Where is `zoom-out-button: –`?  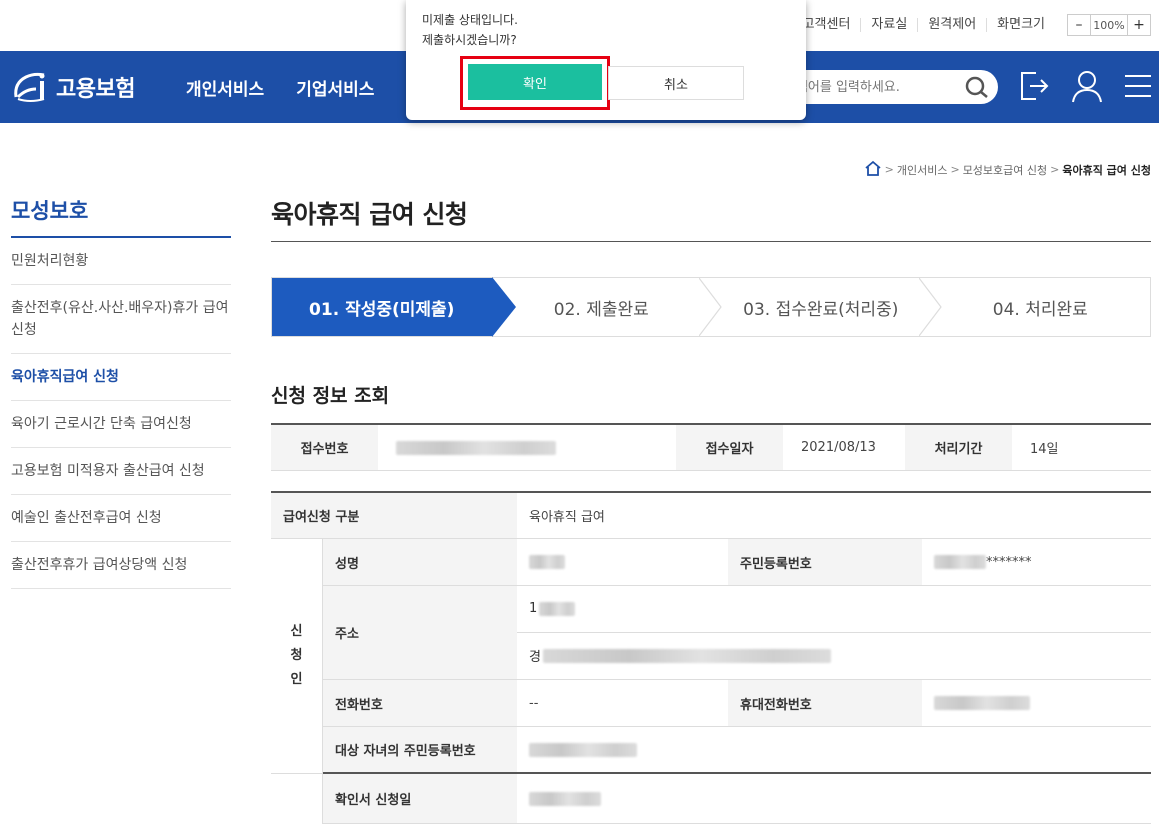 zoom-out-button: – is located at coordinates (1079, 25).